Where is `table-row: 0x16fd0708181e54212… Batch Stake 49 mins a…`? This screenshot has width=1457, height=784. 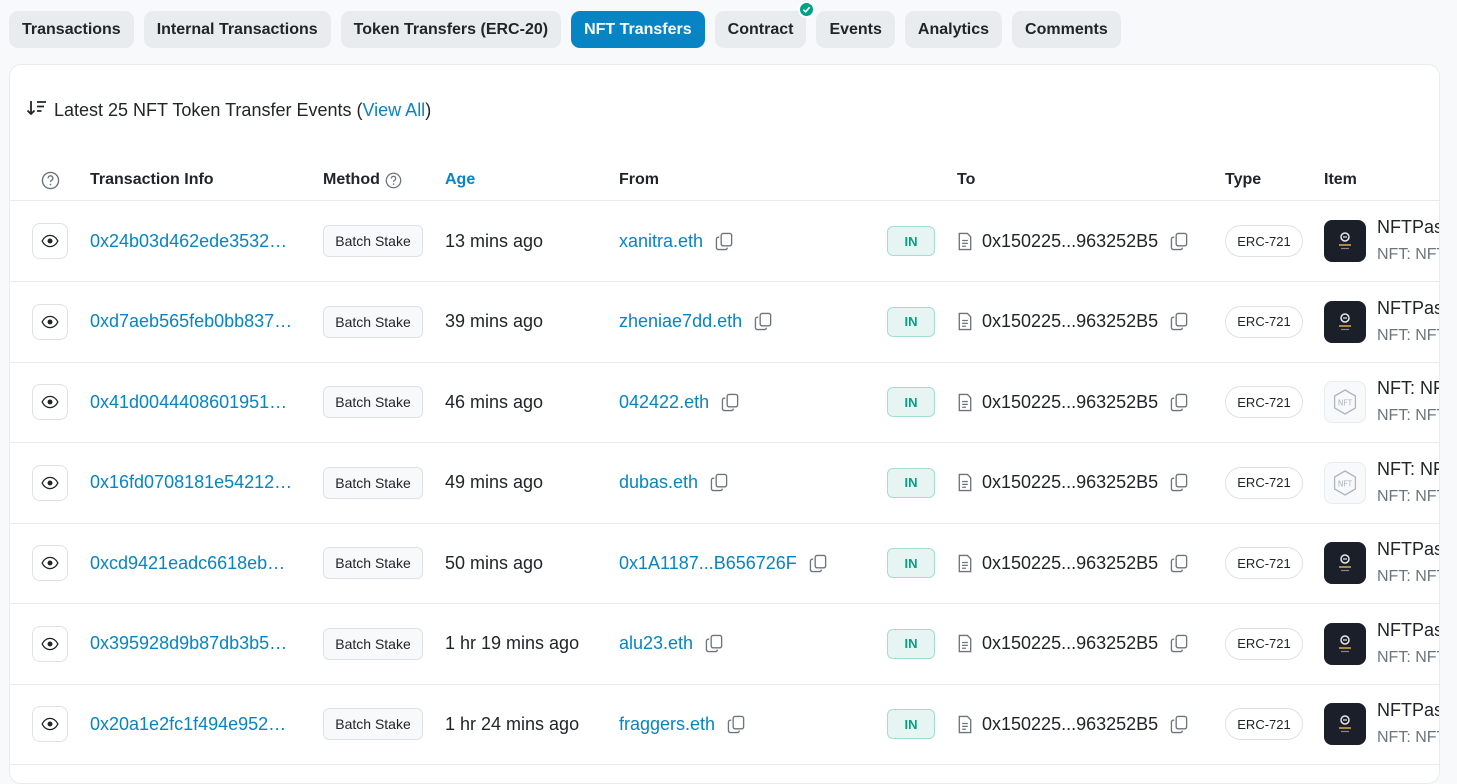 table-row: 0x16fd0708181e54212… Batch Stake 49 mins a… is located at coordinates (724, 483).